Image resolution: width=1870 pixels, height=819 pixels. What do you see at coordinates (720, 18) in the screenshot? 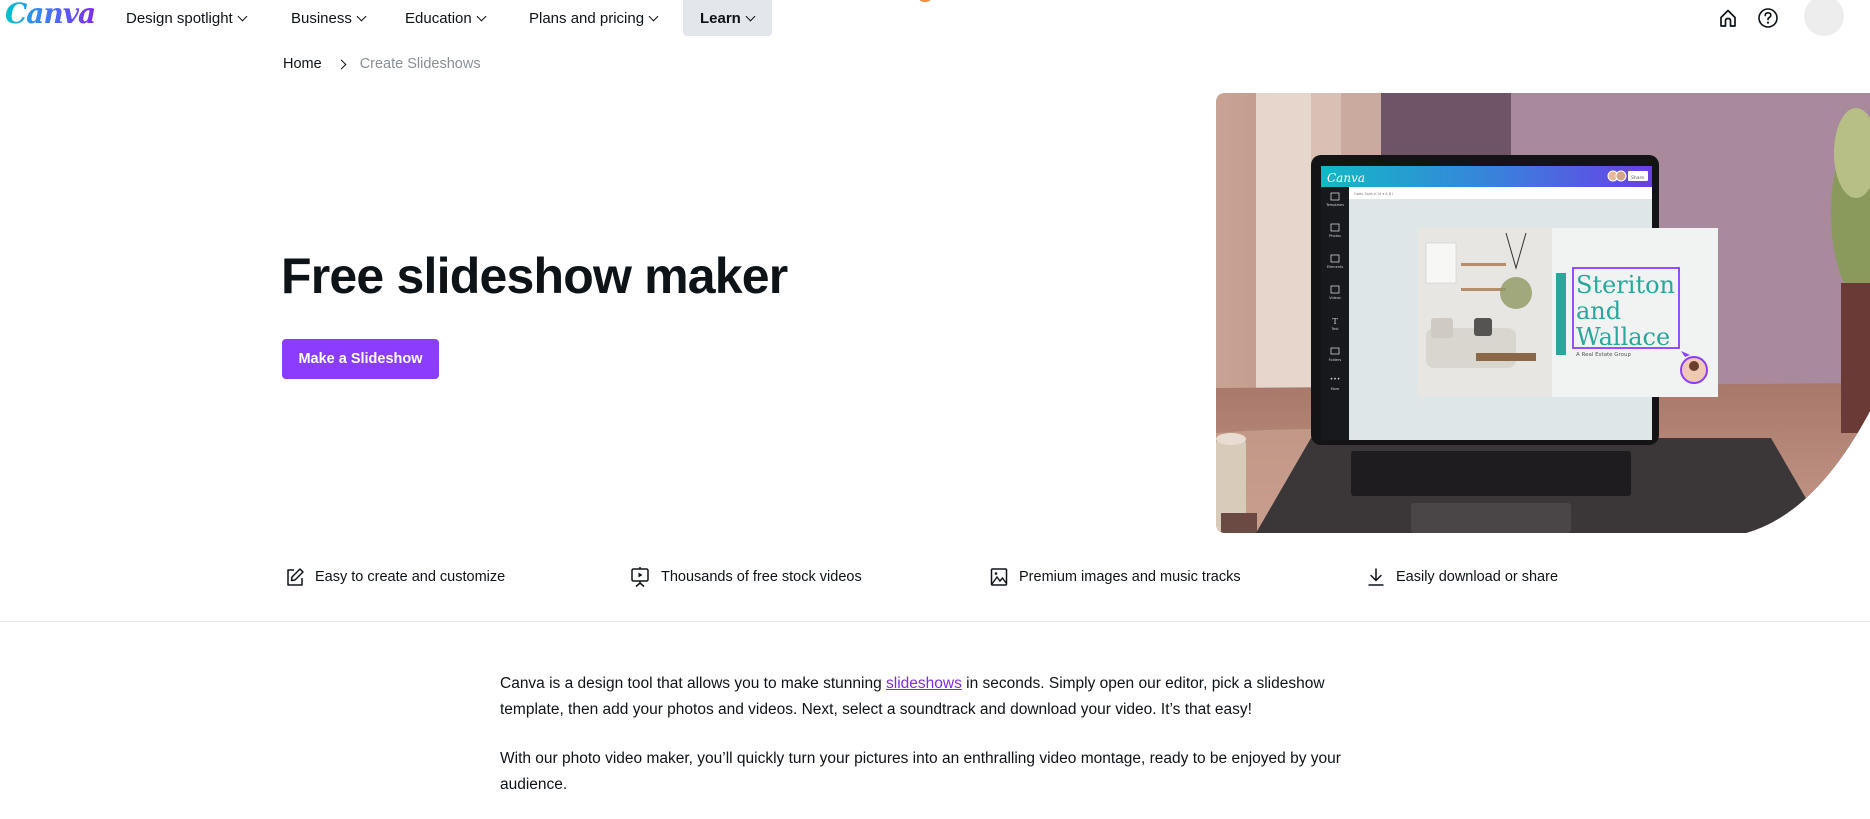
I see `nav-item-label: Learn` at bounding box center [720, 18].